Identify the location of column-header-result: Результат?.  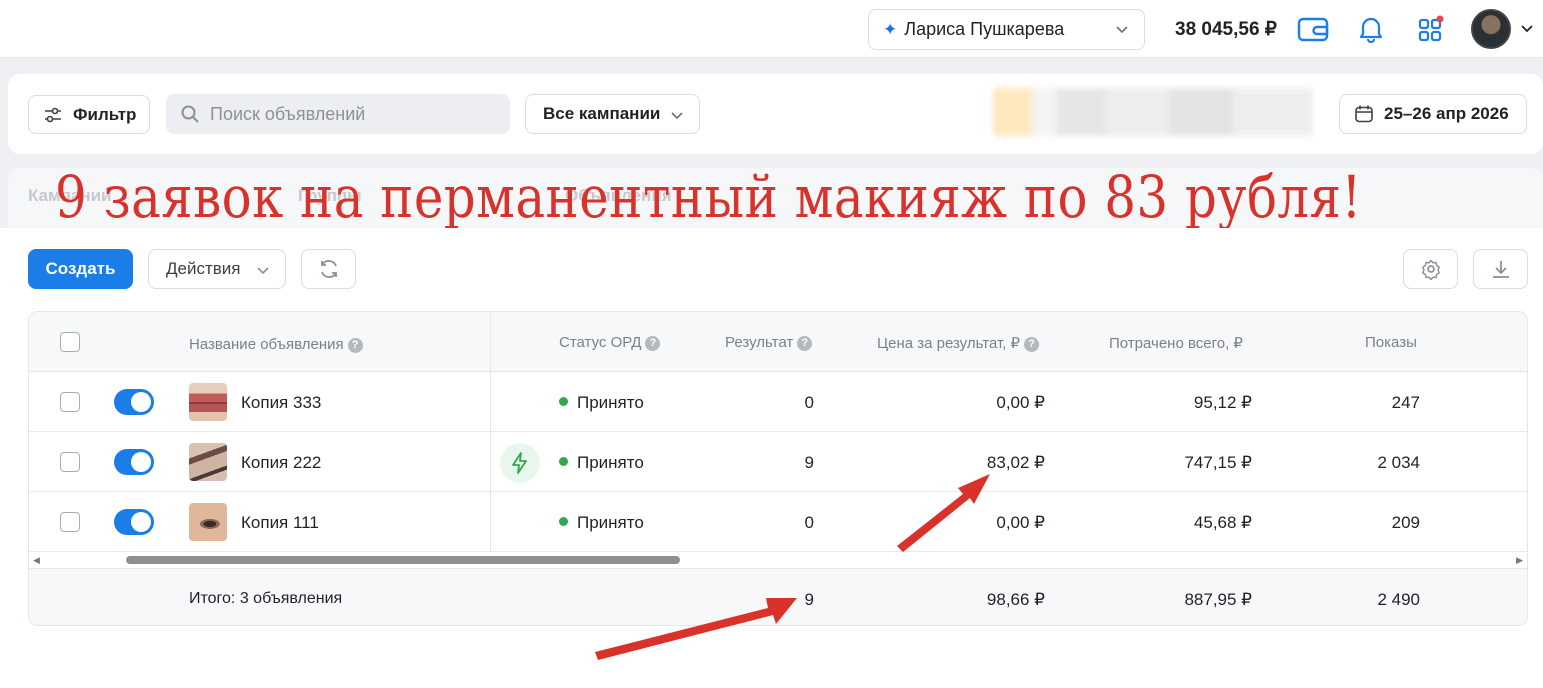
(769, 342).